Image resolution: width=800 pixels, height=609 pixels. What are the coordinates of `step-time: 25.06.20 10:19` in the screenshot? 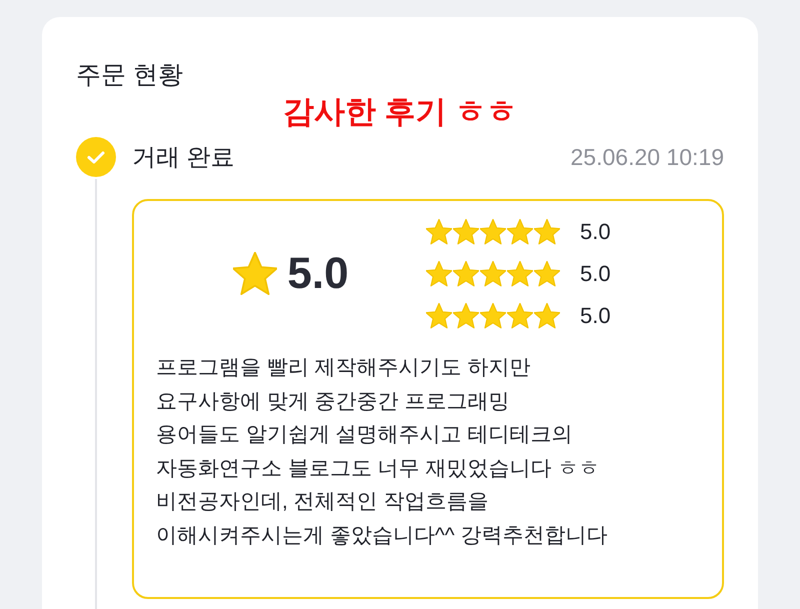 It's located at (647, 157).